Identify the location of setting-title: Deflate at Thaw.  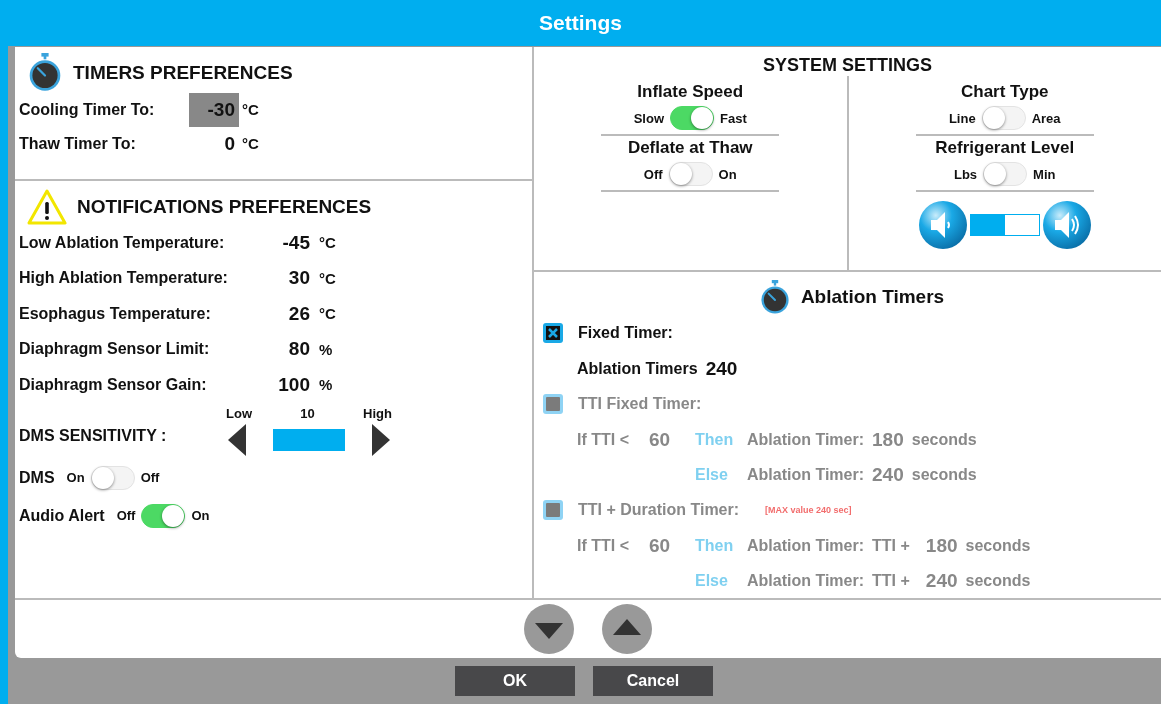
(690, 148).